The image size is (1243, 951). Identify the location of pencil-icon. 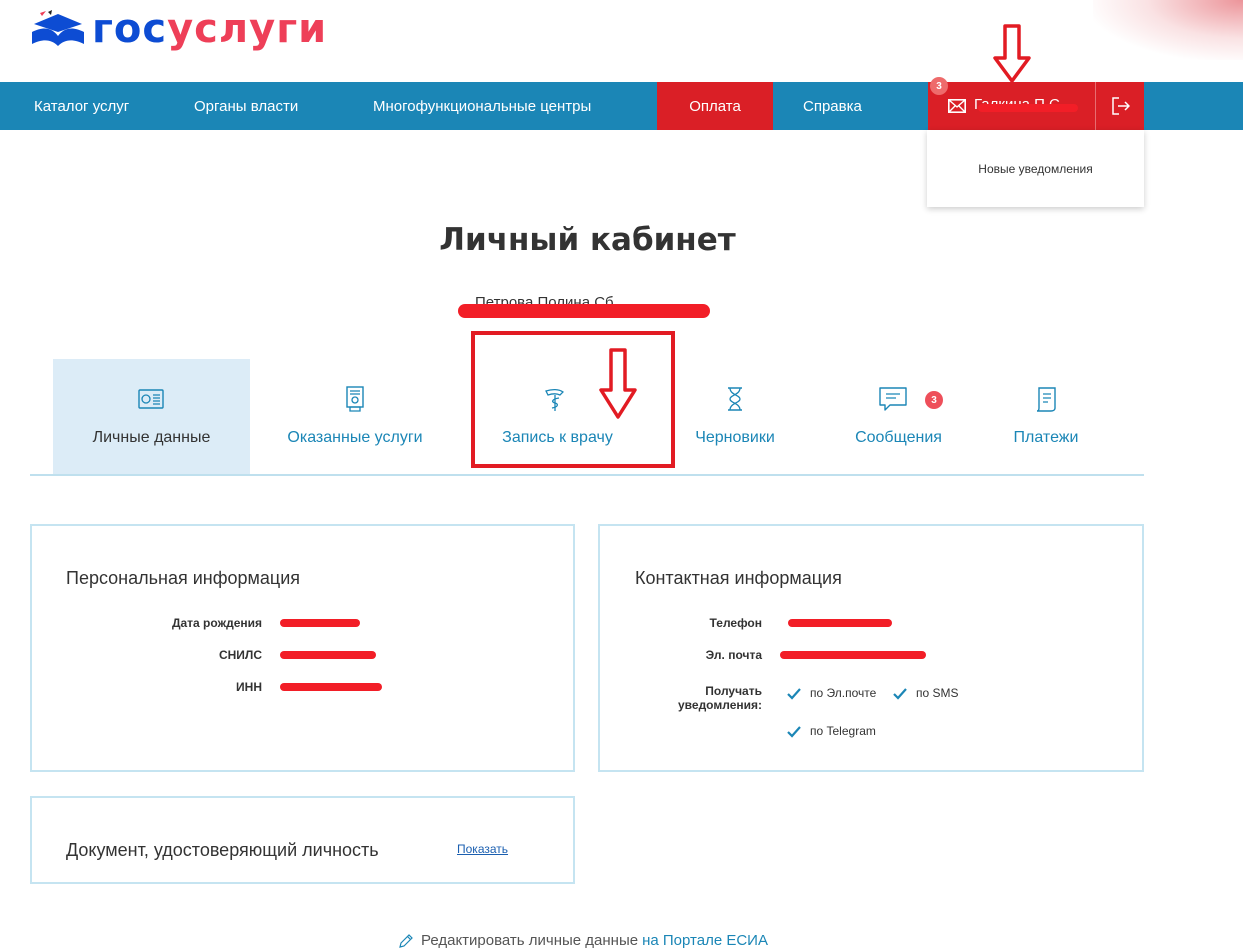
(406, 940).